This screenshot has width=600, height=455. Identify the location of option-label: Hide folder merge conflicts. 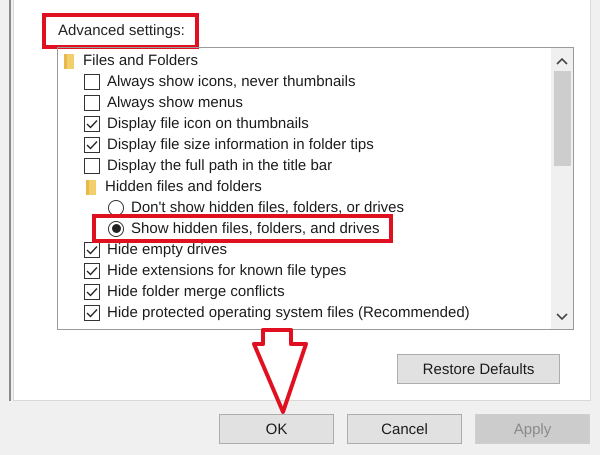
(196, 291).